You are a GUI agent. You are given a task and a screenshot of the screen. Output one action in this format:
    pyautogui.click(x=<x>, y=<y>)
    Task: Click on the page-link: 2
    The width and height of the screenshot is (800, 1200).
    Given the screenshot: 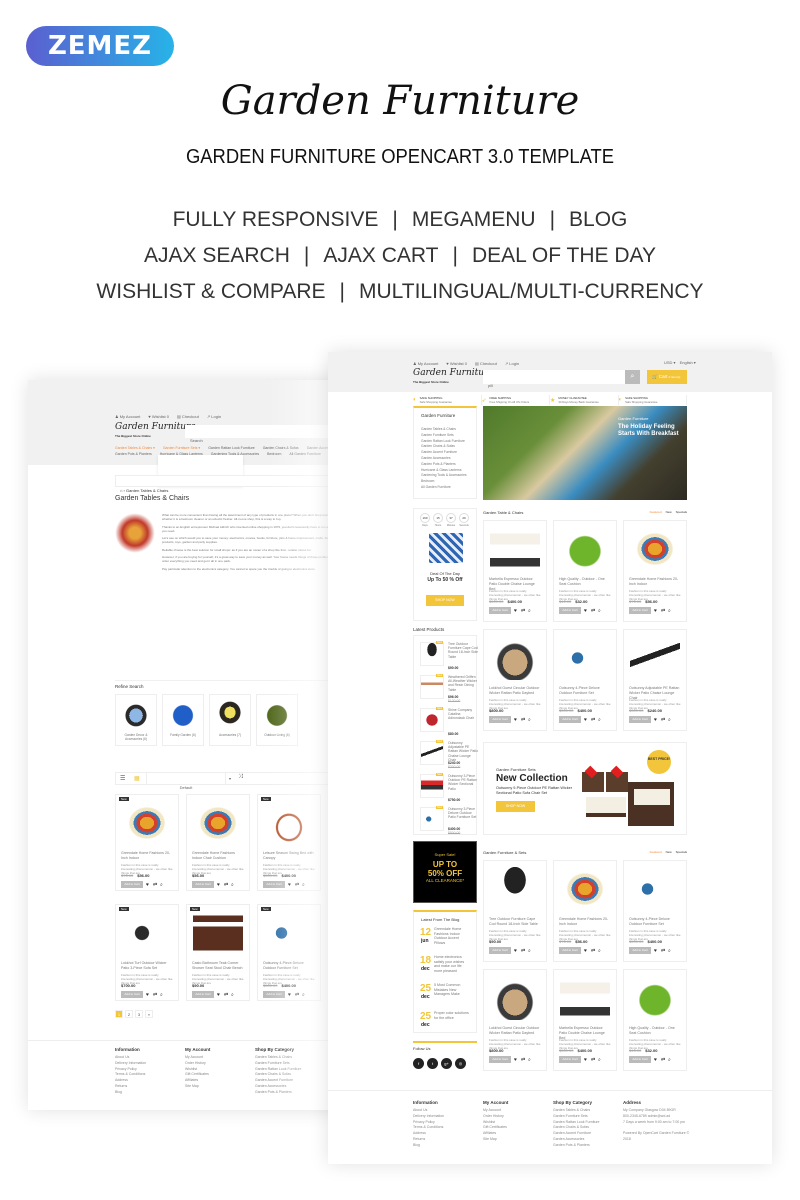 What is the action you would take?
    pyautogui.click(x=129, y=1014)
    